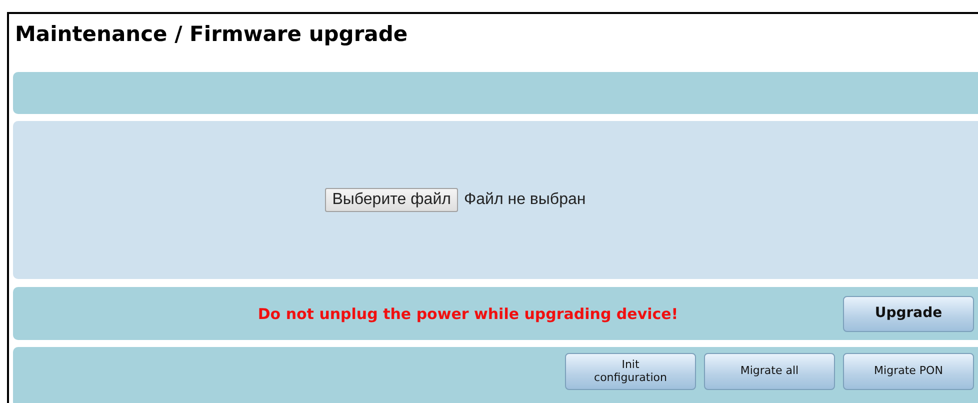 This screenshot has width=978, height=403. What do you see at coordinates (630, 371) in the screenshot?
I see `action-button: Init configuration` at bounding box center [630, 371].